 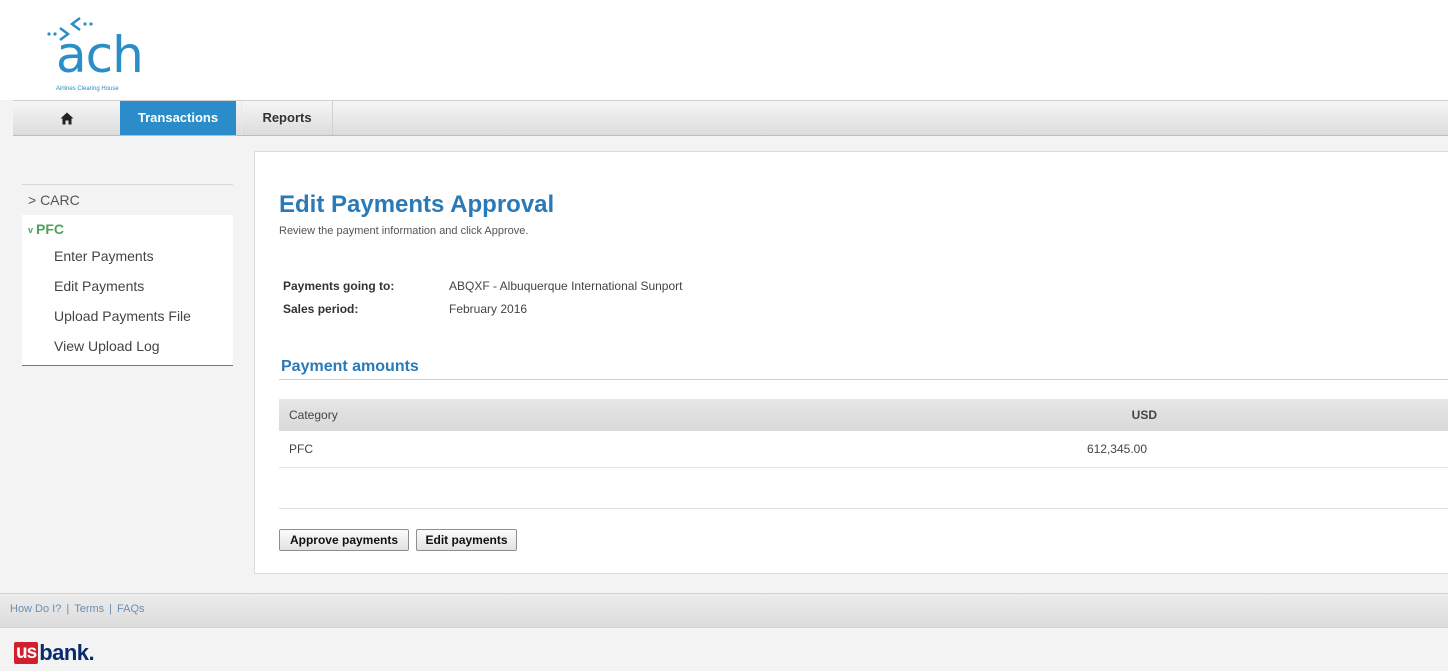 What do you see at coordinates (127, 200) in the screenshot?
I see `sidebar-item-carc: > CARC` at bounding box center [127, 200].